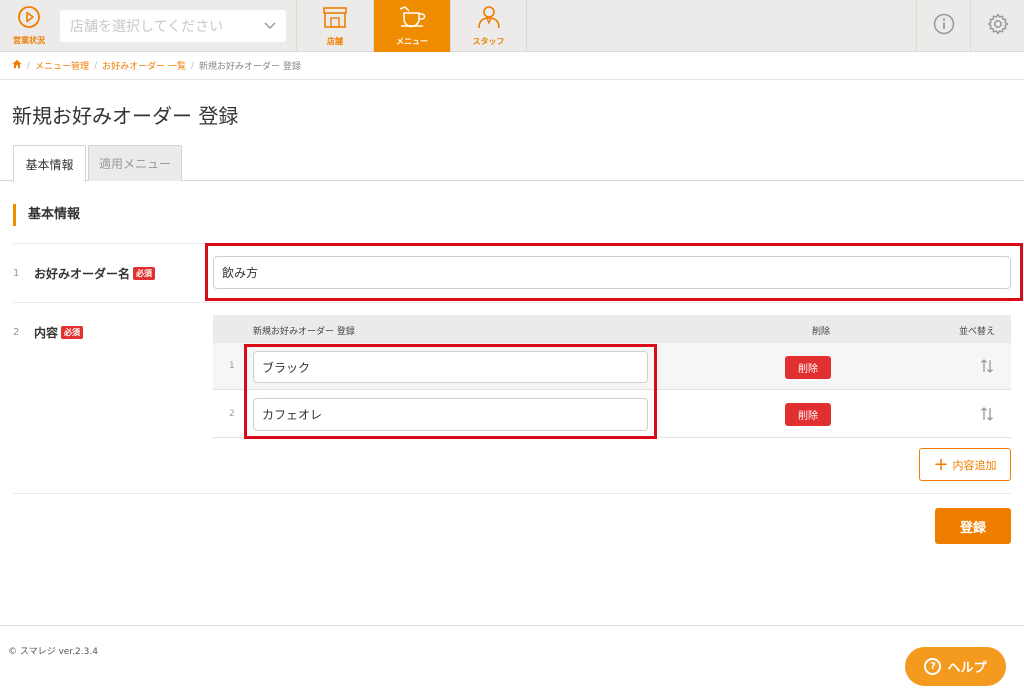 The height and width of the screenshot is (691, 1024). What do you see at coordinates (973, 526) in the screenshot?
I see `register-button: 登録` at bounding box center [973, 526].